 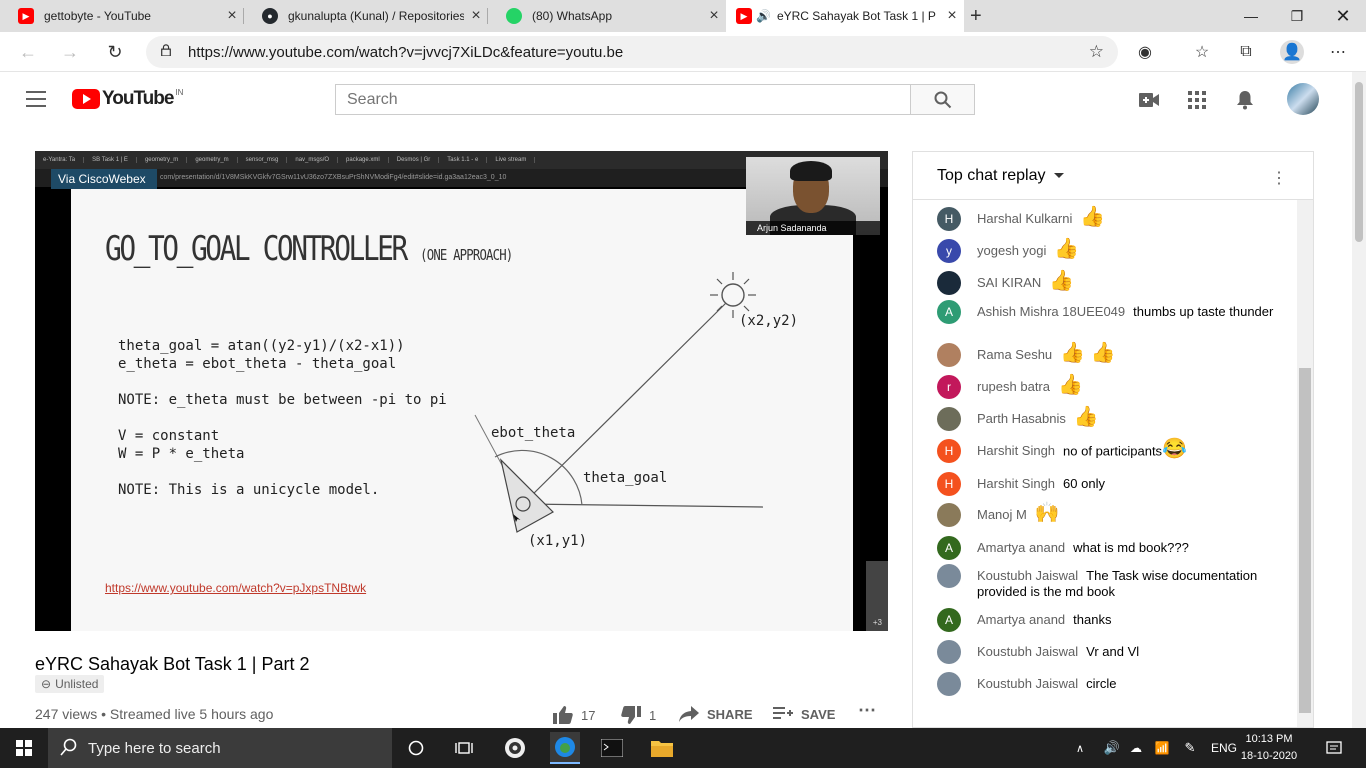 I want to click on browser-tab-2: ● gkunalupta (Kunal) / Repositories ×, so click(x=366, y=16).